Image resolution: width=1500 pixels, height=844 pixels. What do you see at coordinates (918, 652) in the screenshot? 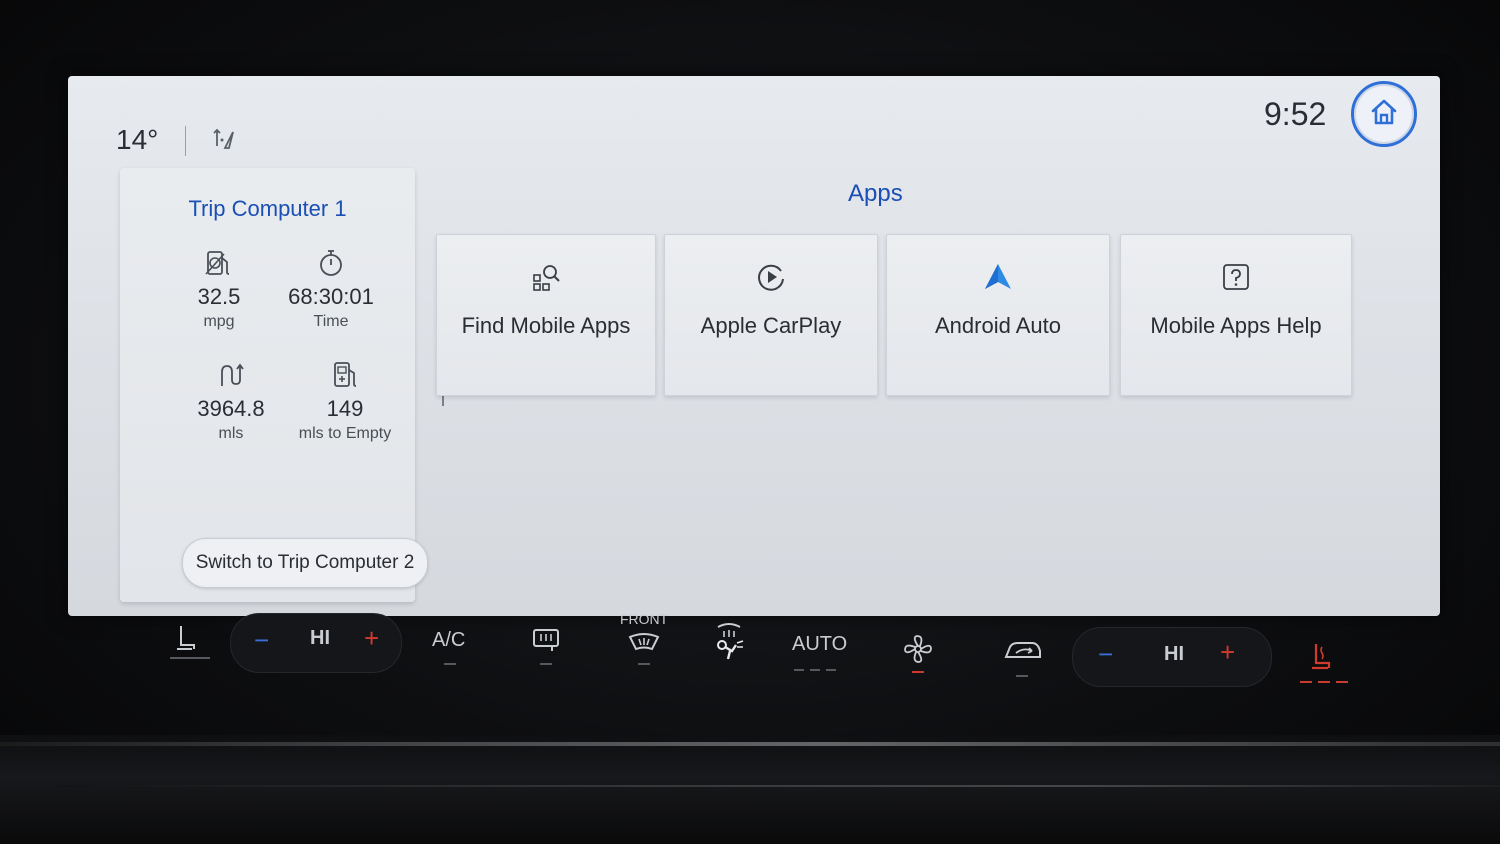
I see `fan-icon` at bounding box center [918, 652].